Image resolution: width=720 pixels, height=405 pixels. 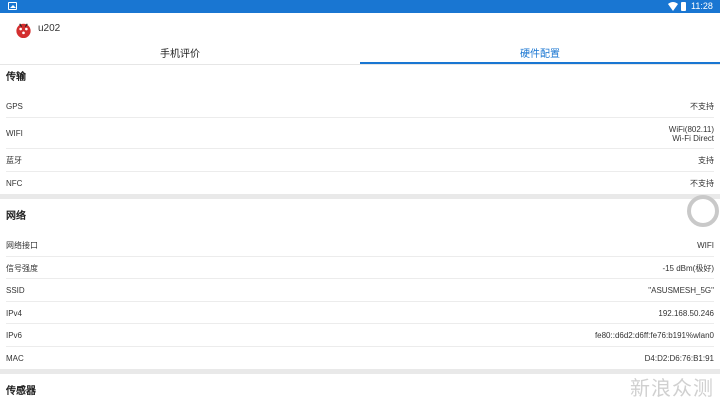 I want to click on list-item-gps: GPS 不支持, so click(x=360, y=106).